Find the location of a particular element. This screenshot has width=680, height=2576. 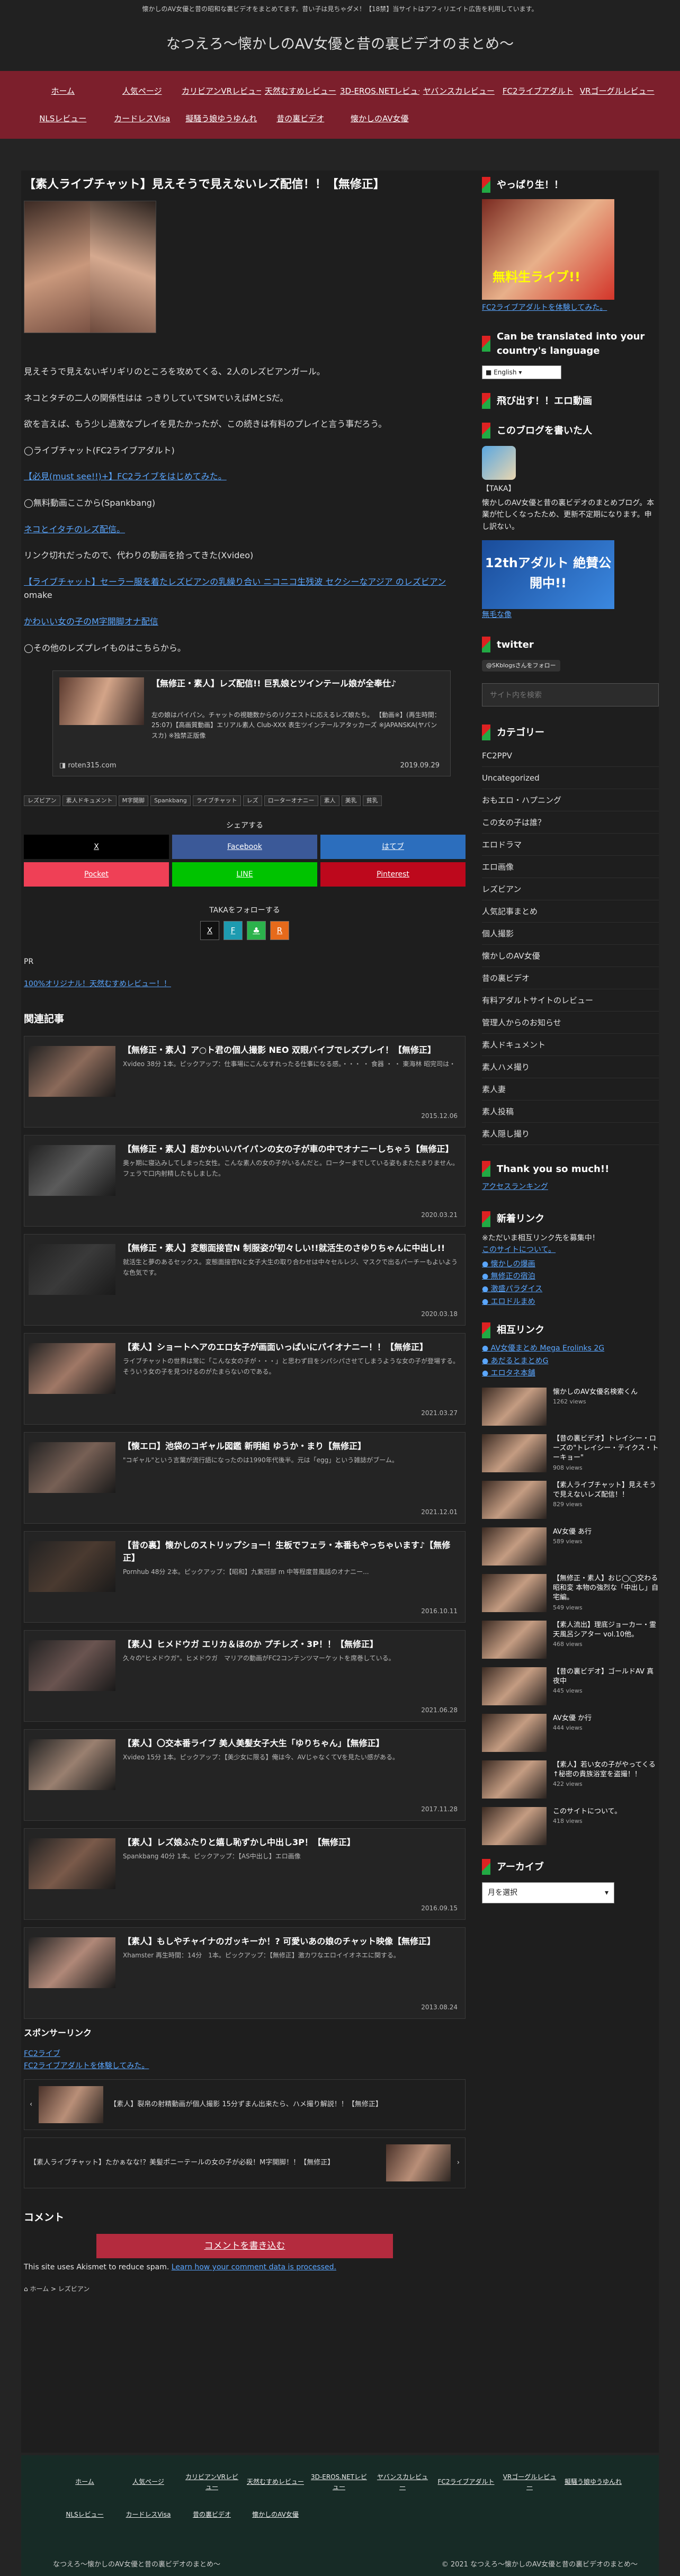

tag: Spankbang is located at coordinates (170, 800).